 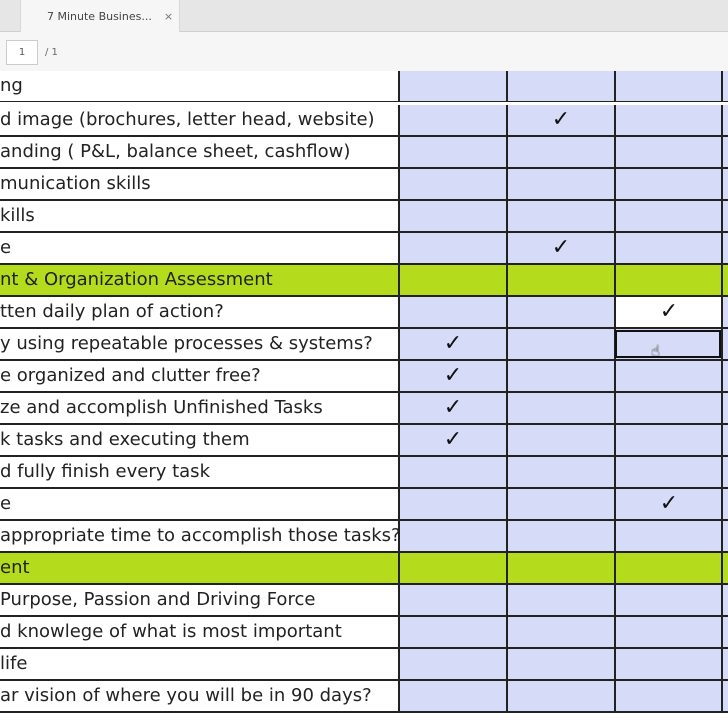 I want to click on table-row: d knowlege of what is most important, so click(x=364, y=633).